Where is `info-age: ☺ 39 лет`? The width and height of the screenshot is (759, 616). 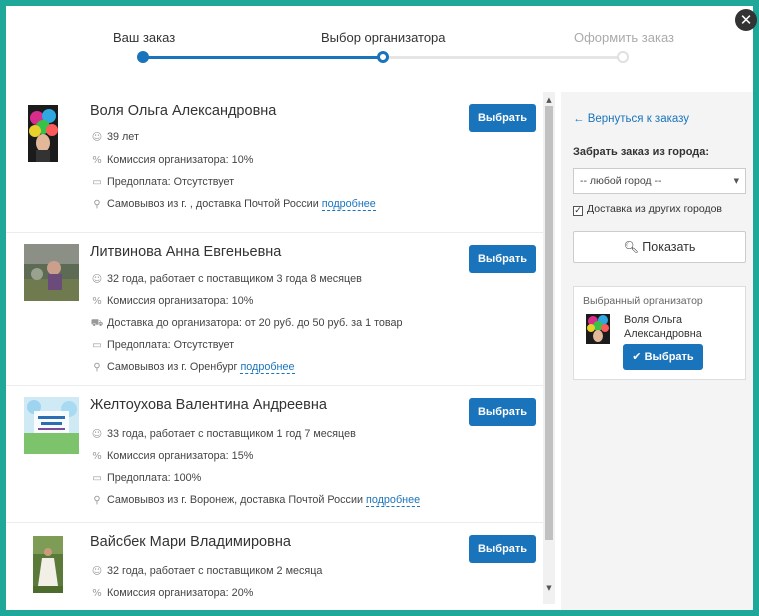
info-age: ☺ 39 лет is located at coordinates (115, 137).